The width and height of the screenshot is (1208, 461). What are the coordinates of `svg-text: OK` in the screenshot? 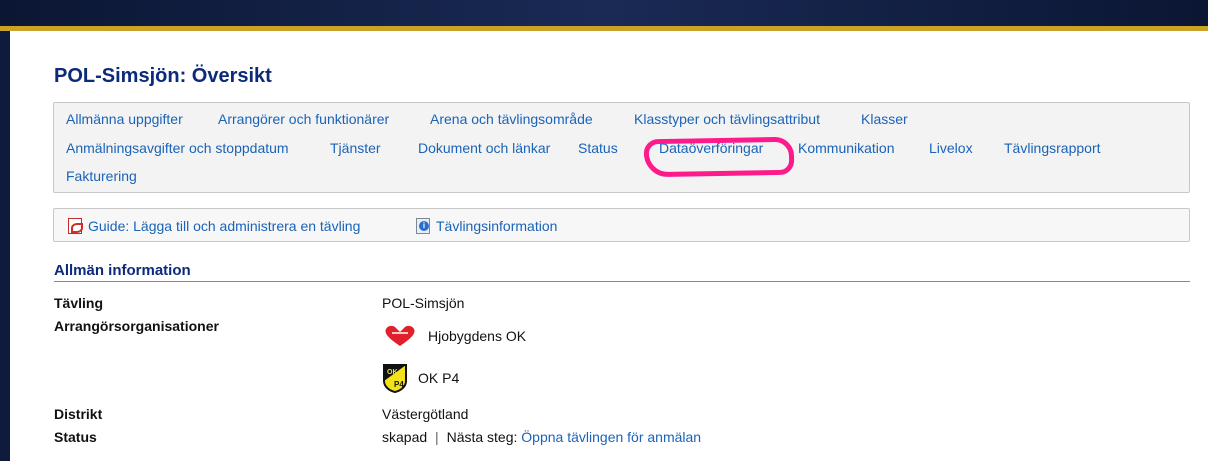 It's located at (392, 372).